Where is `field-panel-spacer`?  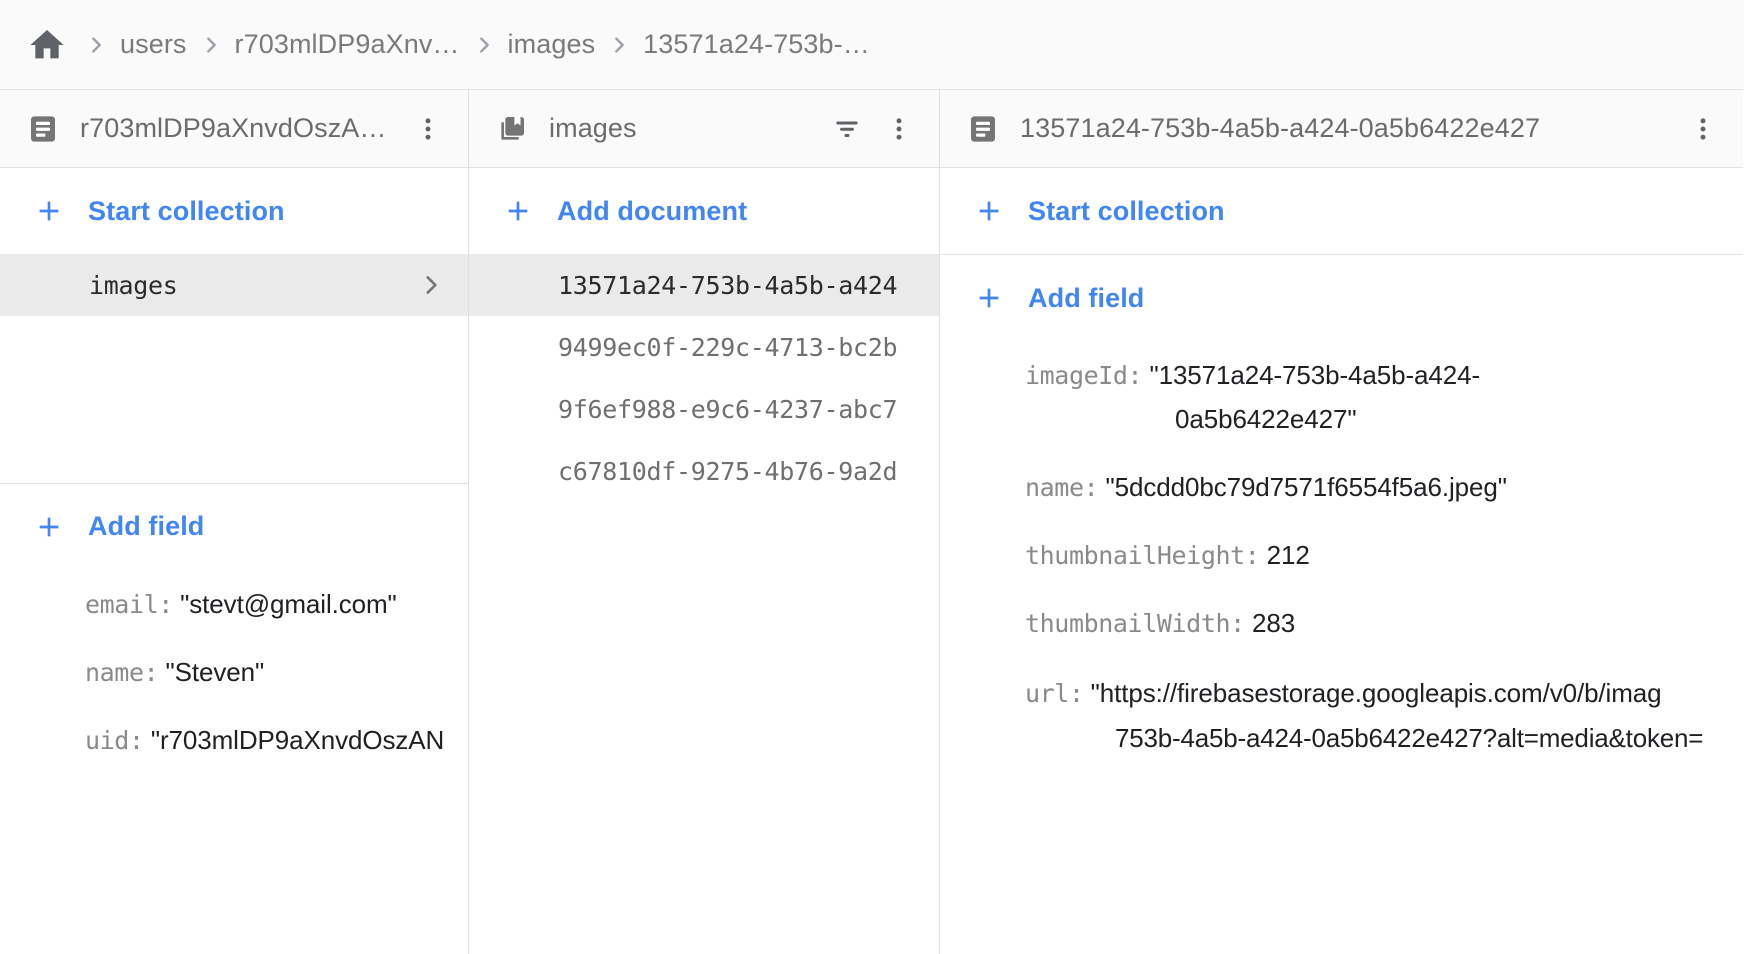
field-panel-spacer is located at coordinates (1341, 870).